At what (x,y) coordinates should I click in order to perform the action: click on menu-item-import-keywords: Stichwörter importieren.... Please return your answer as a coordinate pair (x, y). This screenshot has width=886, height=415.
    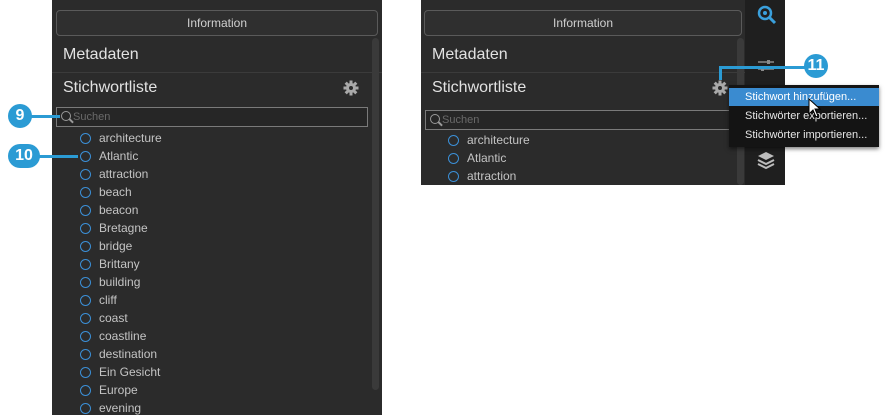
    Looking at the image, I should click on (804, 135).